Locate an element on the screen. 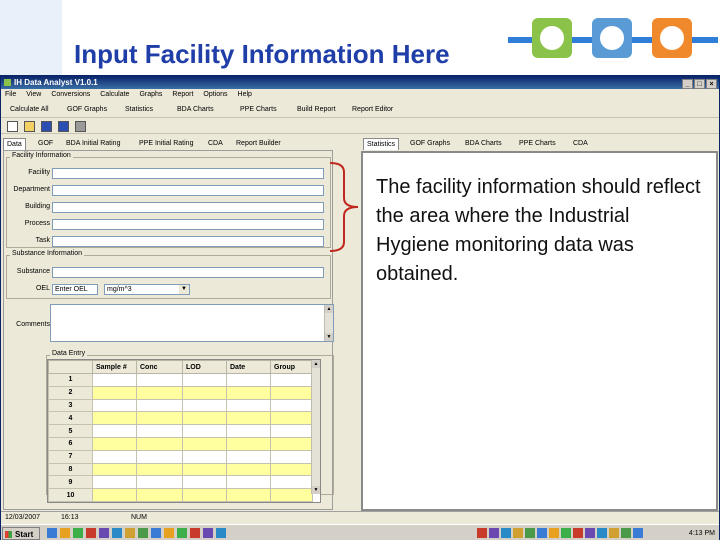  tab-ppe-charts: PPE Charts is located at coordinates (537, 144).